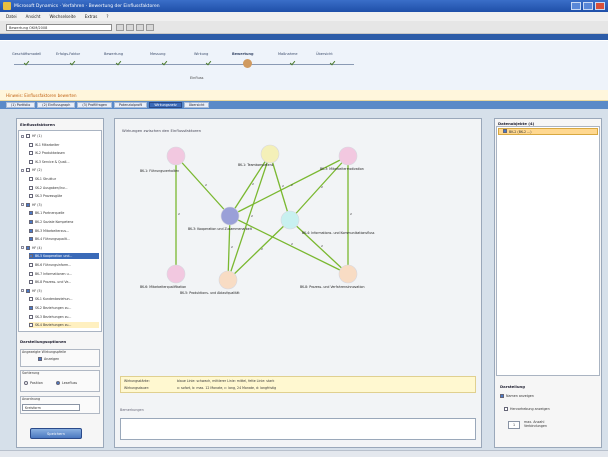 This screenshot has width=608, height=457. What do you see at coordinates (165, 105) in the screenshot?
I see `tab-impact-network: Wirkungsnetz` at bounding box center [165, 105].